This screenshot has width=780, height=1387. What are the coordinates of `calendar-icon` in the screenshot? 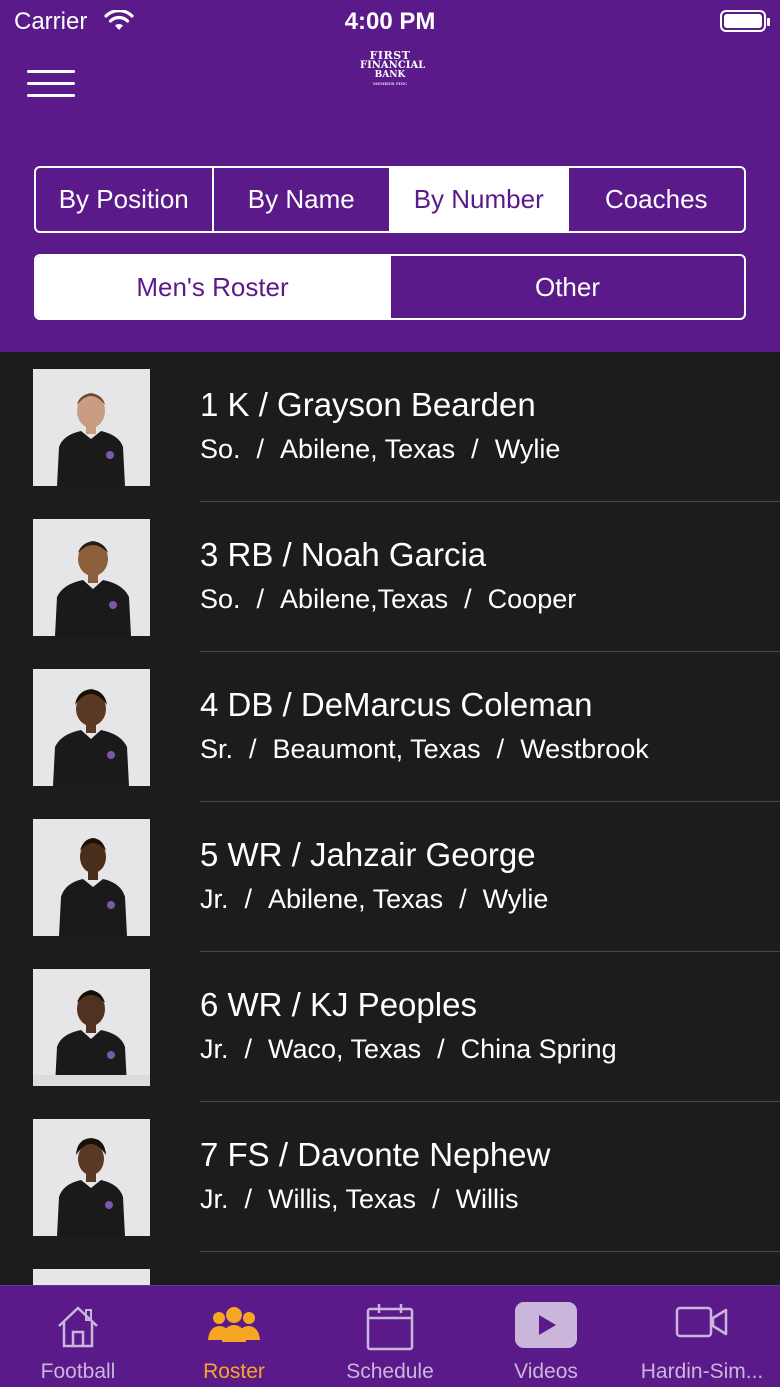 It's located at (390, 1327).